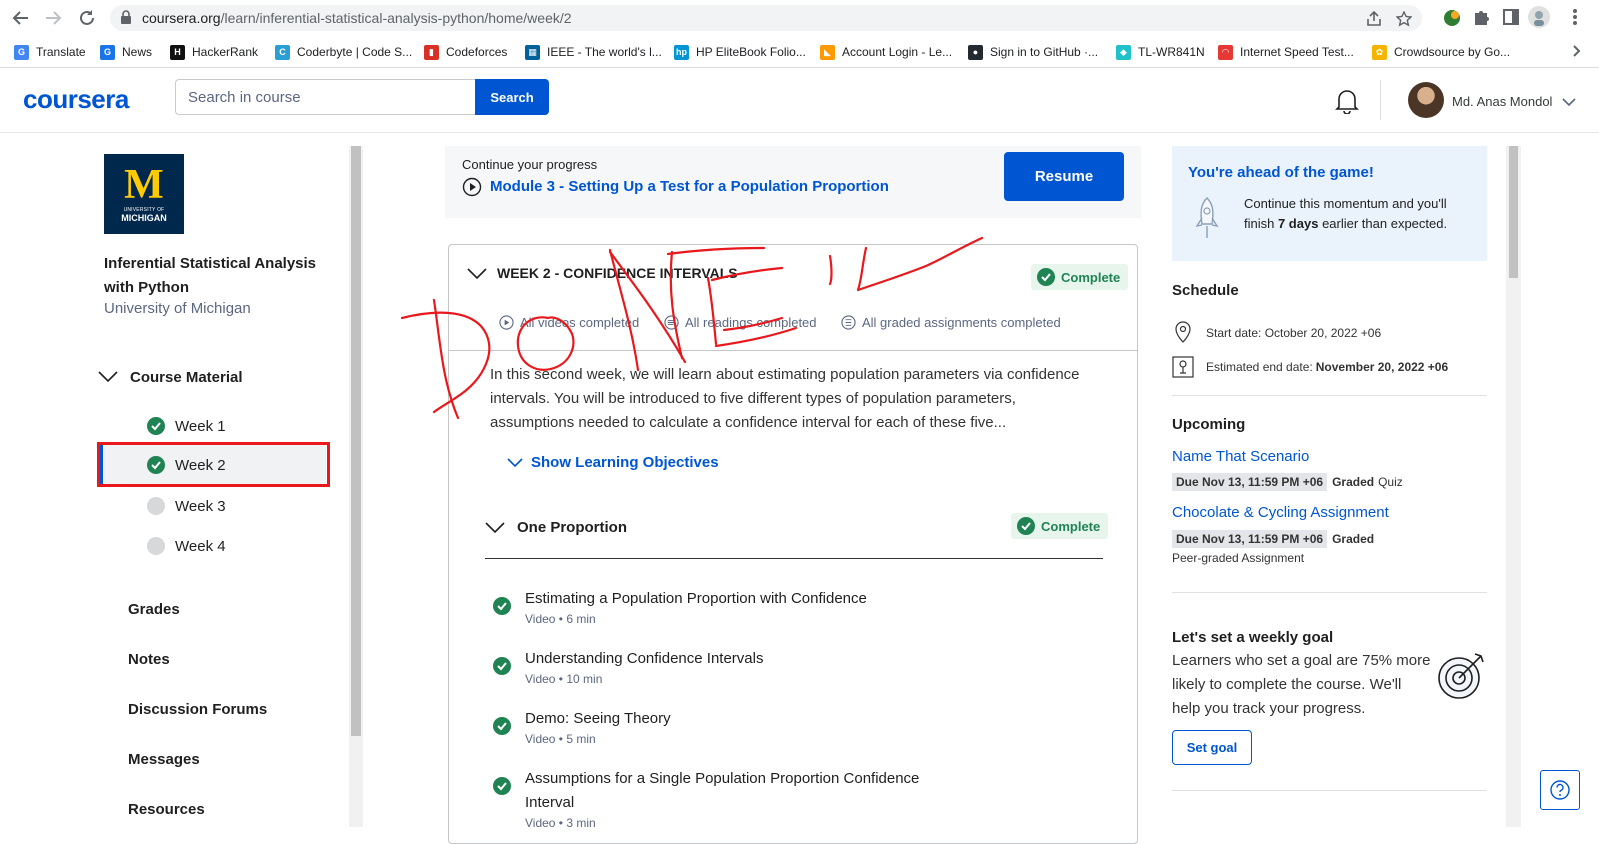 This screenshot has width=1599, height=844. I want to click on sidebar-item-week-4: Week 4, so click(213, 546).